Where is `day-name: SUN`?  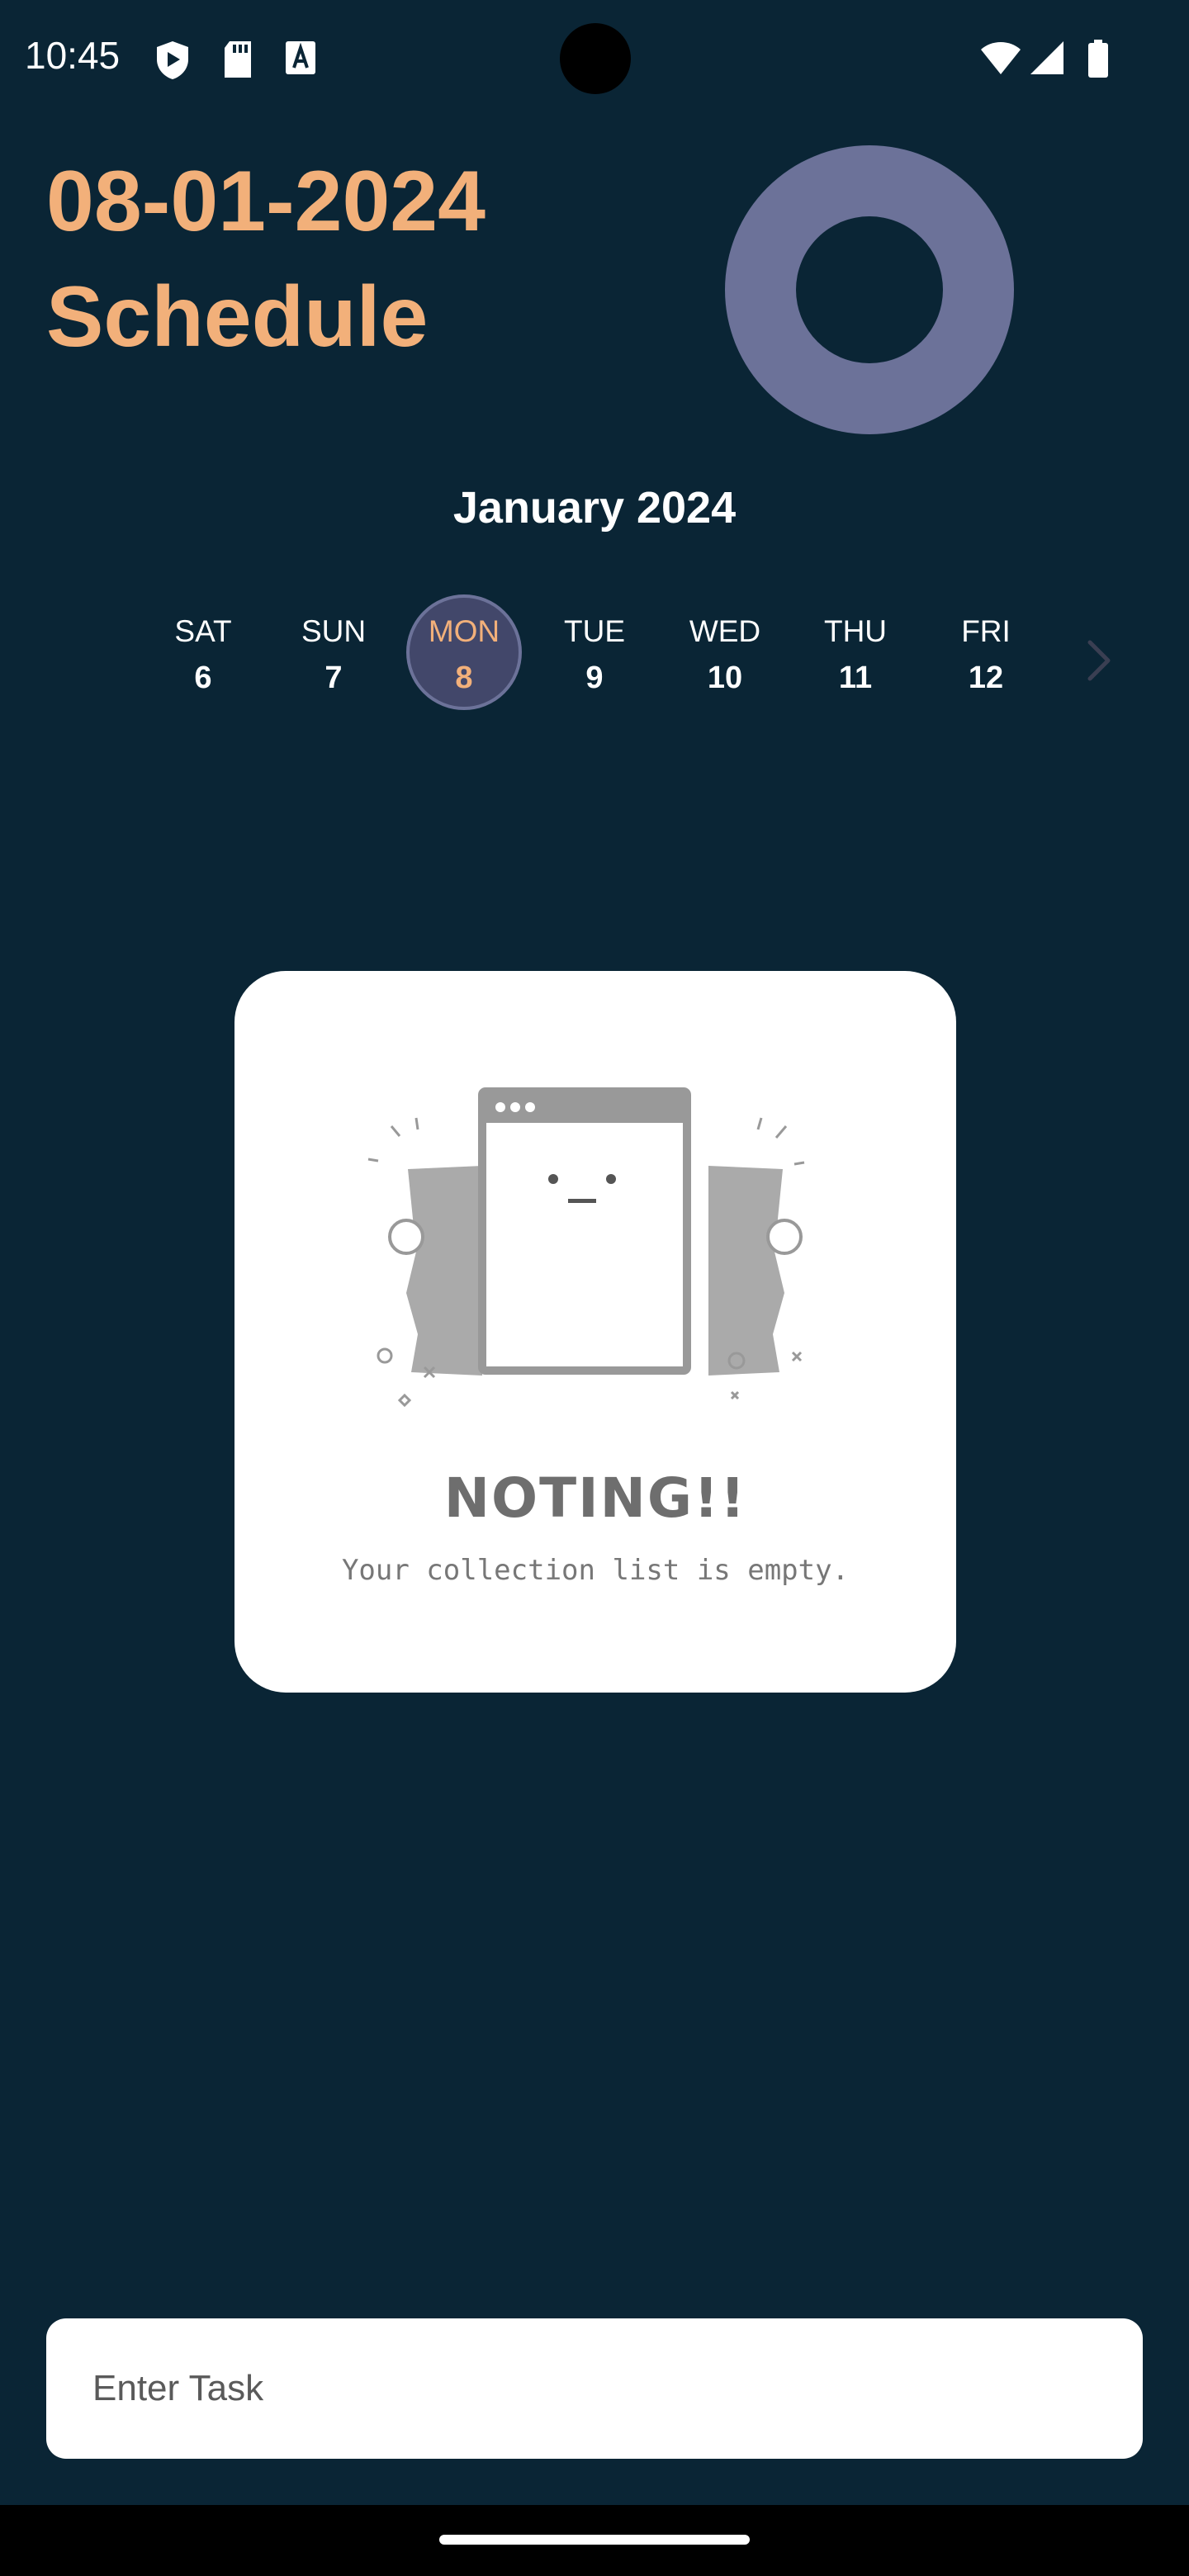
day-name: SUN is located at coordinates (334, 631).